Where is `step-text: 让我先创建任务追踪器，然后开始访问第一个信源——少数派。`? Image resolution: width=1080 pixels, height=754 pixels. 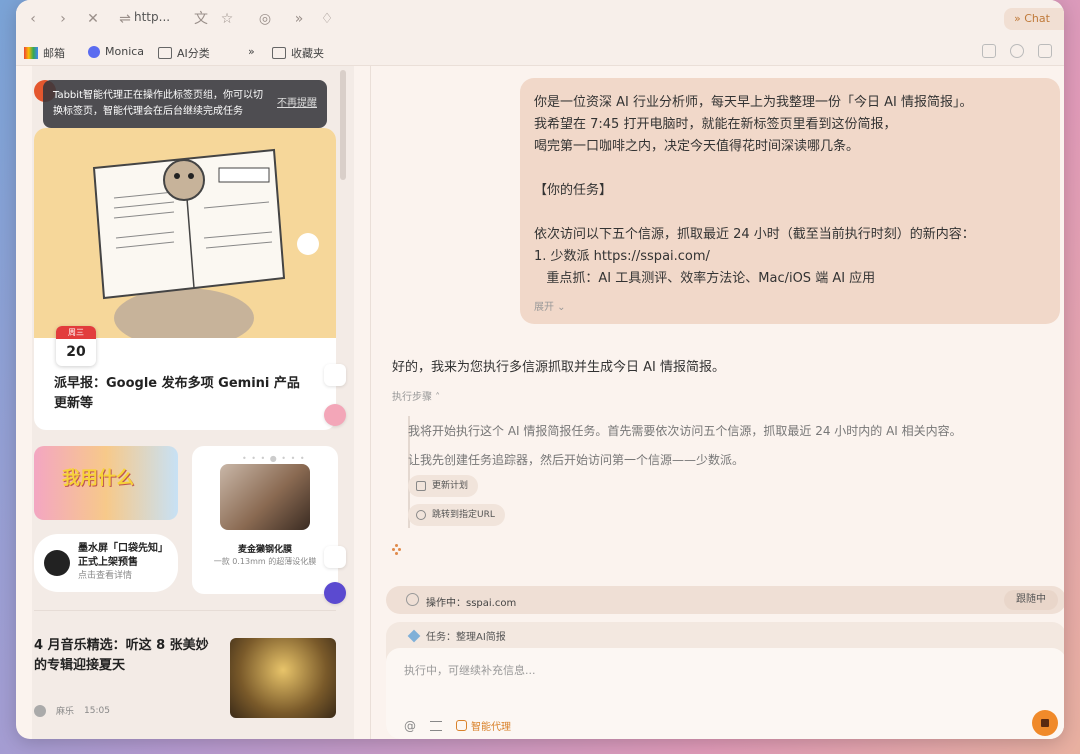
step-text: 让我先创建任务追踪器，然后开始访问第一个信源——少数派。 is located at coordinates (576, 460).